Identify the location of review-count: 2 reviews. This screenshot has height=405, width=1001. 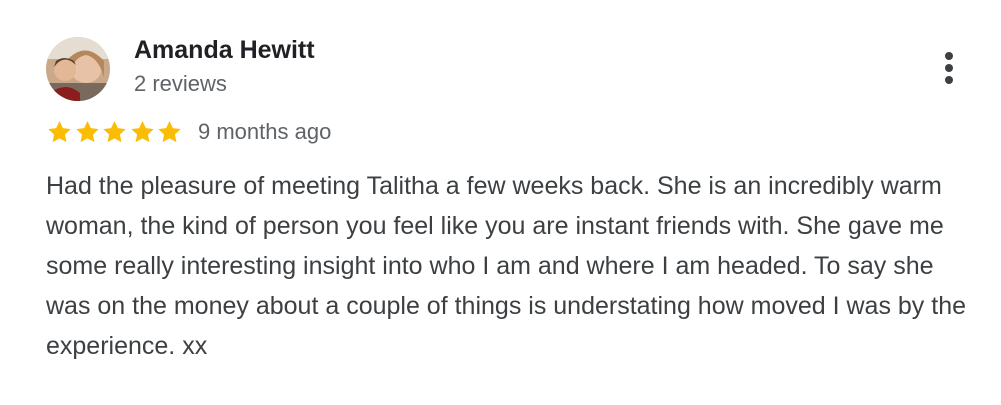
(180, 84).